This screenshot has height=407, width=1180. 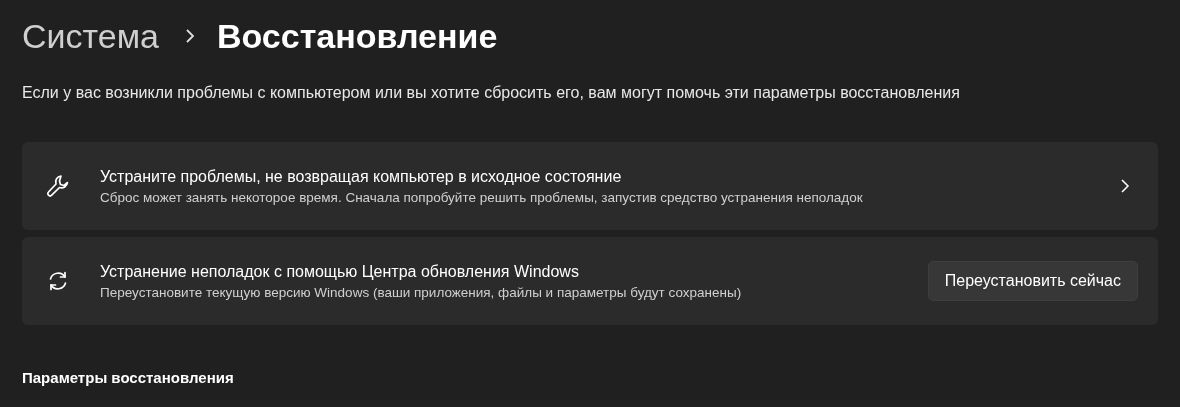 What do you see at coordinates (58, 186) in the screenshot?
I see `wrench-icon` at bounding box center [58, 186].